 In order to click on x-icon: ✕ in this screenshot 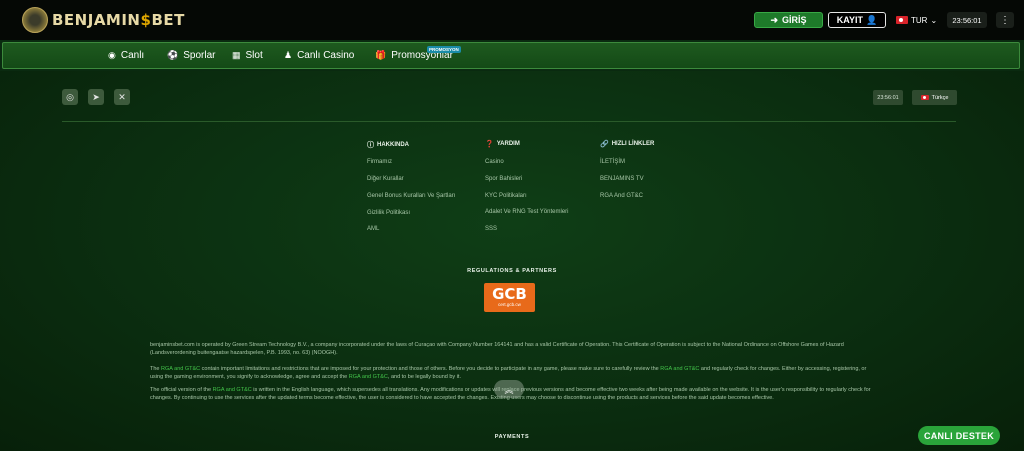, I will do `click(122, 97)`.